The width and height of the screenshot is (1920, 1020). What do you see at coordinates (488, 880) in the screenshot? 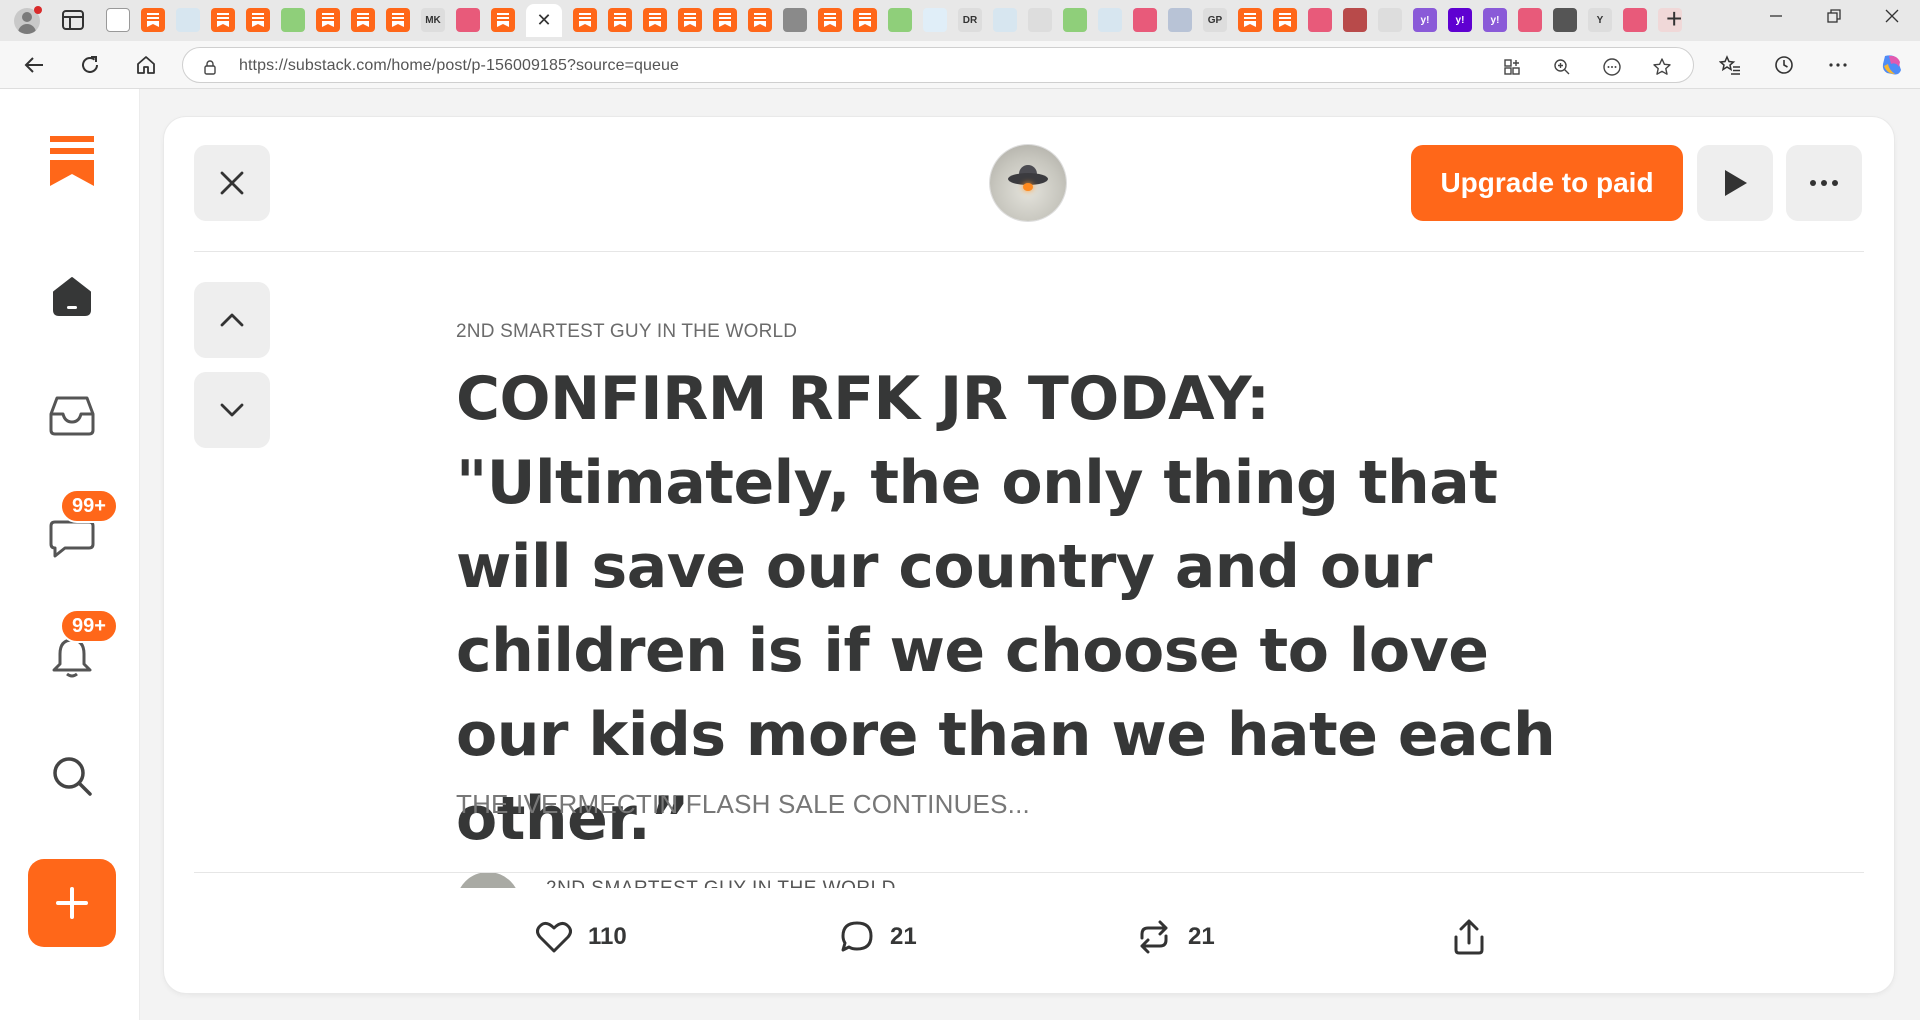
I see `author-avatar` at bounding box center [488, 880].